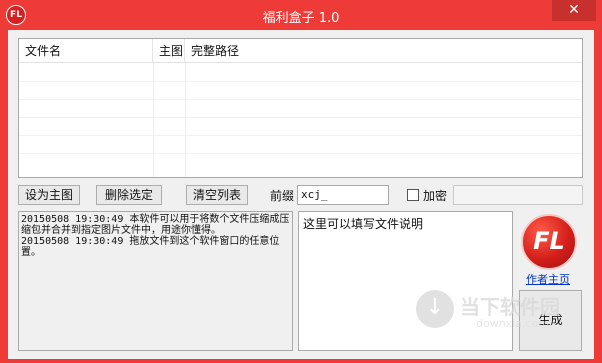 This screenshot has width=602, height=363. Describe the element at coordinates (435, 196) in the screenshot. I see `encrypt-label: 加密` at that location.